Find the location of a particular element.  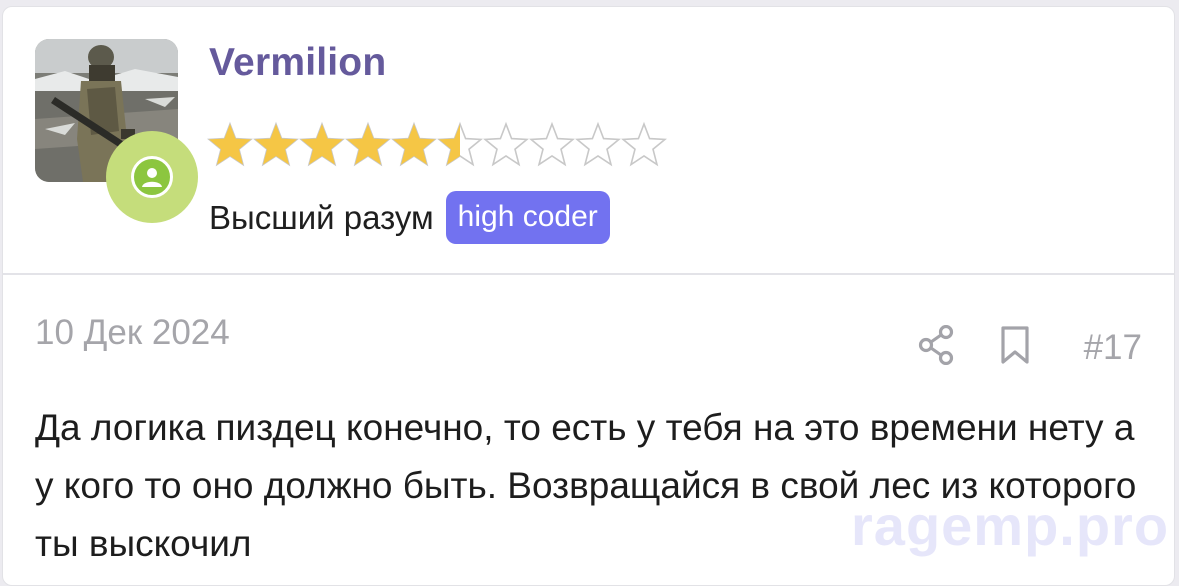

rank-title: Высший разум is located at coordinates (321, 217).